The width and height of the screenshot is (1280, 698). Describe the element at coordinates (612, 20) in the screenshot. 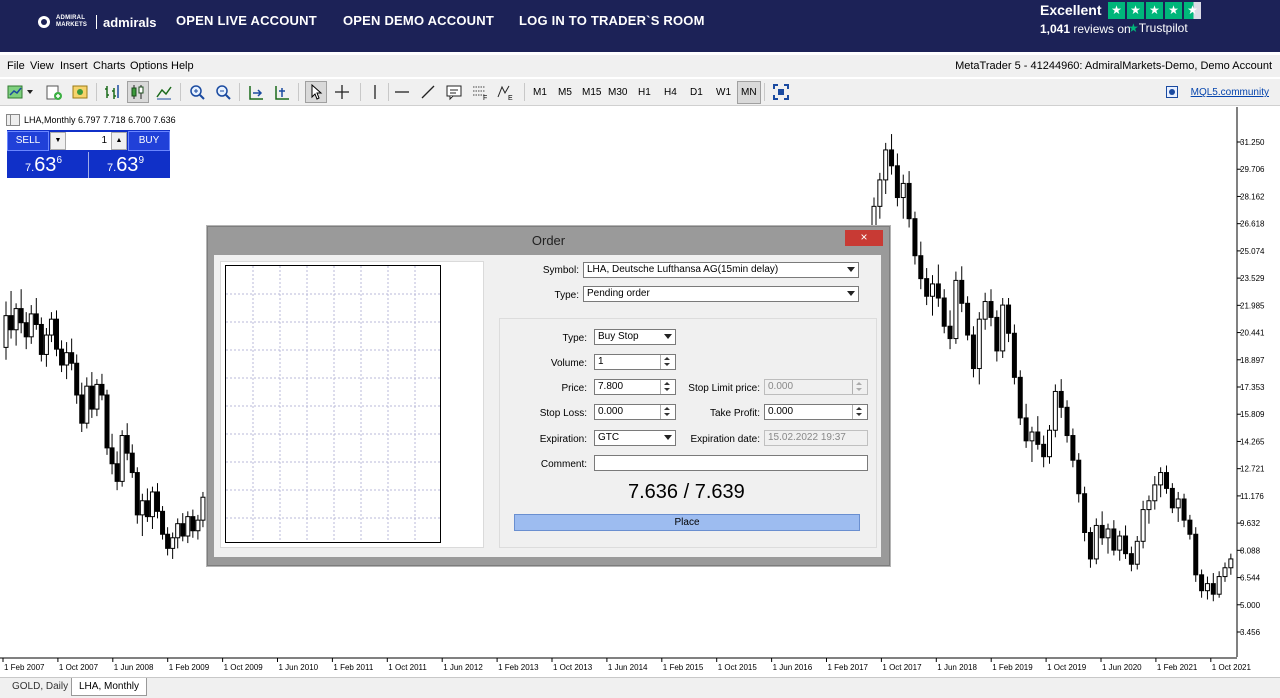

I see `nav-login-traders-room: LOG IN TO TRADER`S ROOM` at that location.